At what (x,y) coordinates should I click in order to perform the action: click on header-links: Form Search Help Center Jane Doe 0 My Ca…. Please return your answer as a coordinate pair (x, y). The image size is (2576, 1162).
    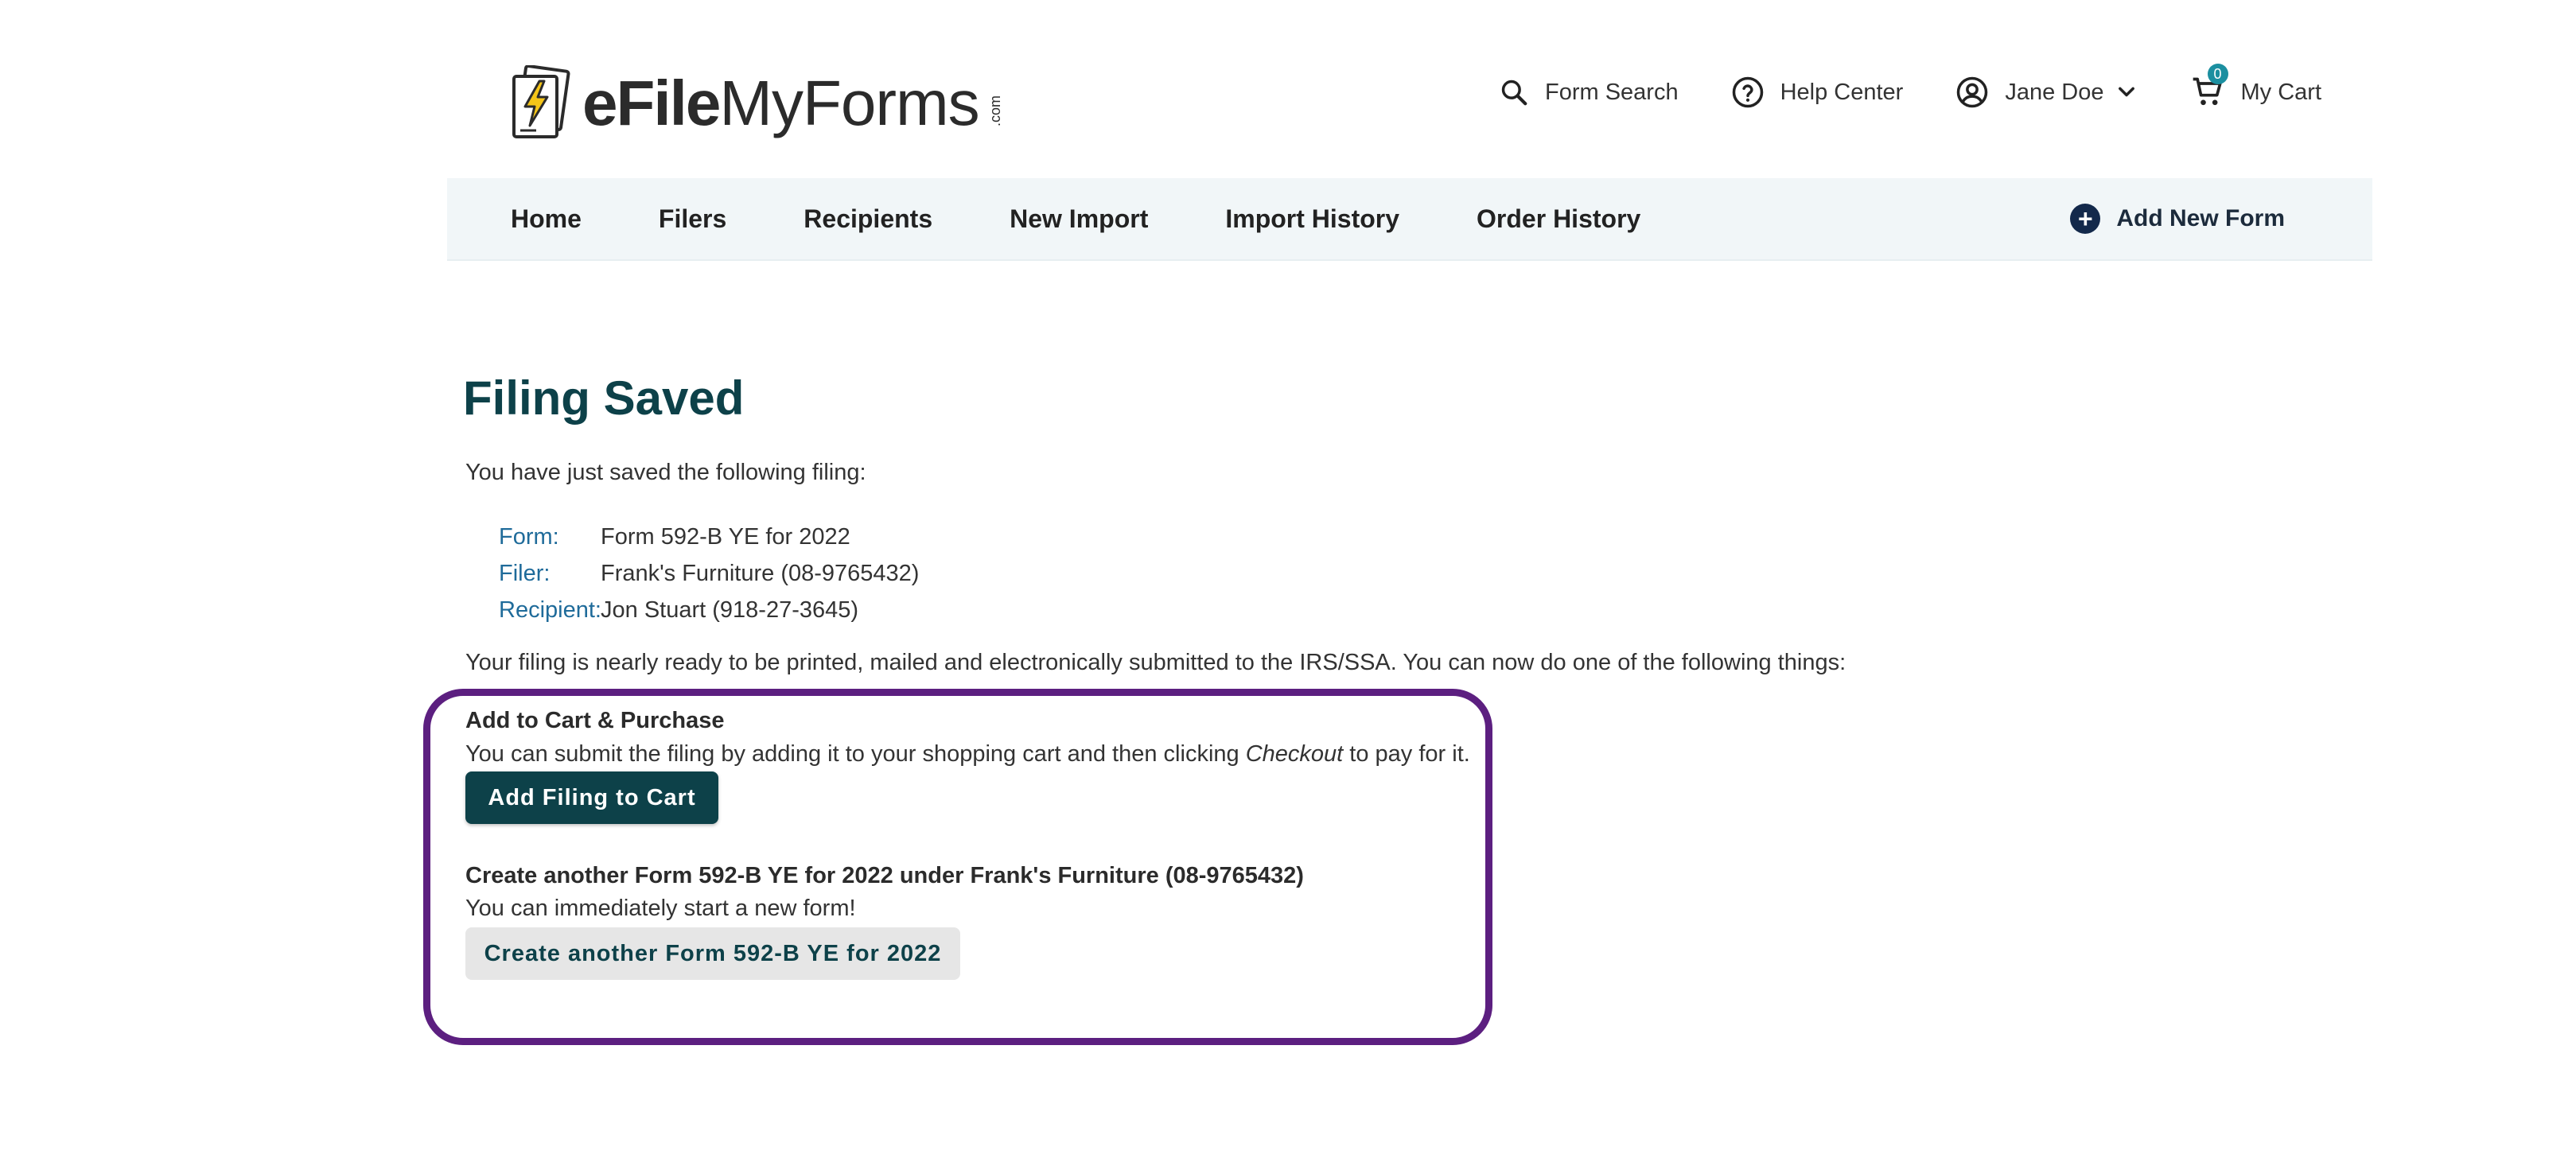
    Looking at the image, I should click on (1884, 87).